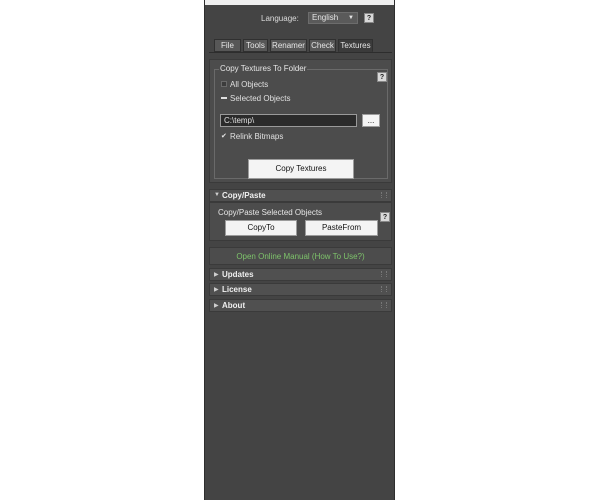 The height and width of the screenshot is (500, 600). What do you see at coordinates (299, 2) in the screenshot?
I see `top-strip` at bounding box center [299, 2].